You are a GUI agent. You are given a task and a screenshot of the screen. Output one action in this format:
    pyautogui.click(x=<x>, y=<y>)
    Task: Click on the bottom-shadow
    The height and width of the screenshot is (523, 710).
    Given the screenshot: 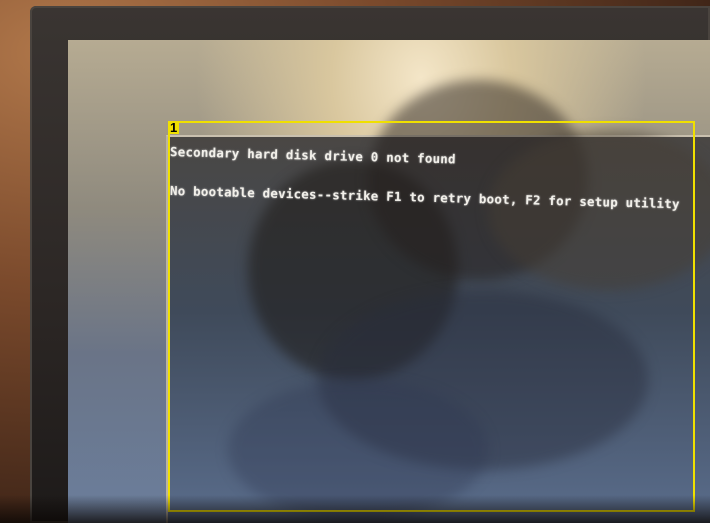 What is the action you would take?
    pyautogui.click(x=355, y=509)
    